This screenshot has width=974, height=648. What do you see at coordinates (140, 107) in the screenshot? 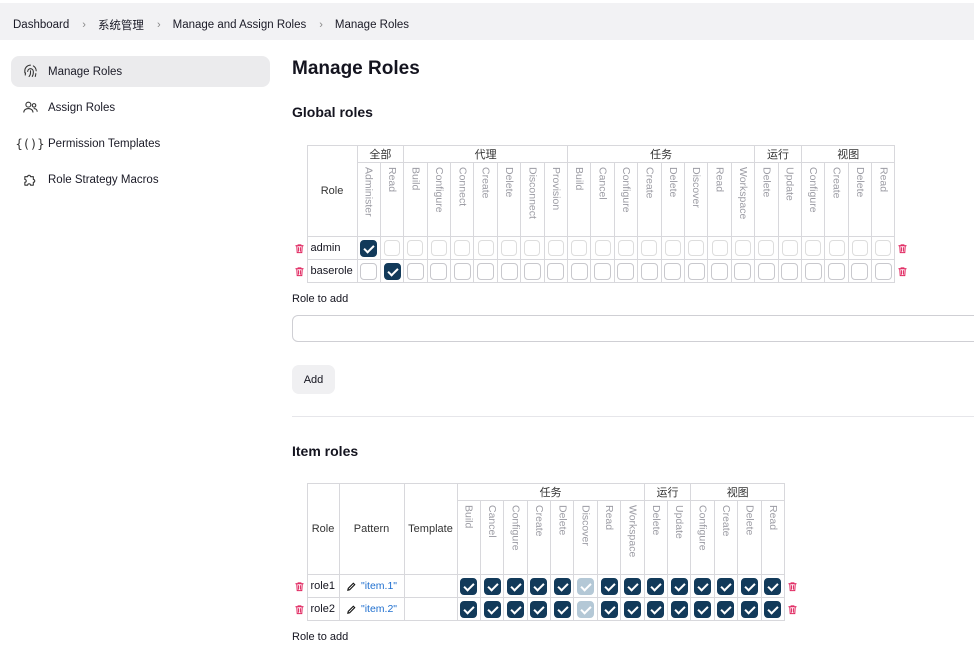
I see `sidebar-item-assign-roles: Assign Roles` at bounding box center [140, 107].